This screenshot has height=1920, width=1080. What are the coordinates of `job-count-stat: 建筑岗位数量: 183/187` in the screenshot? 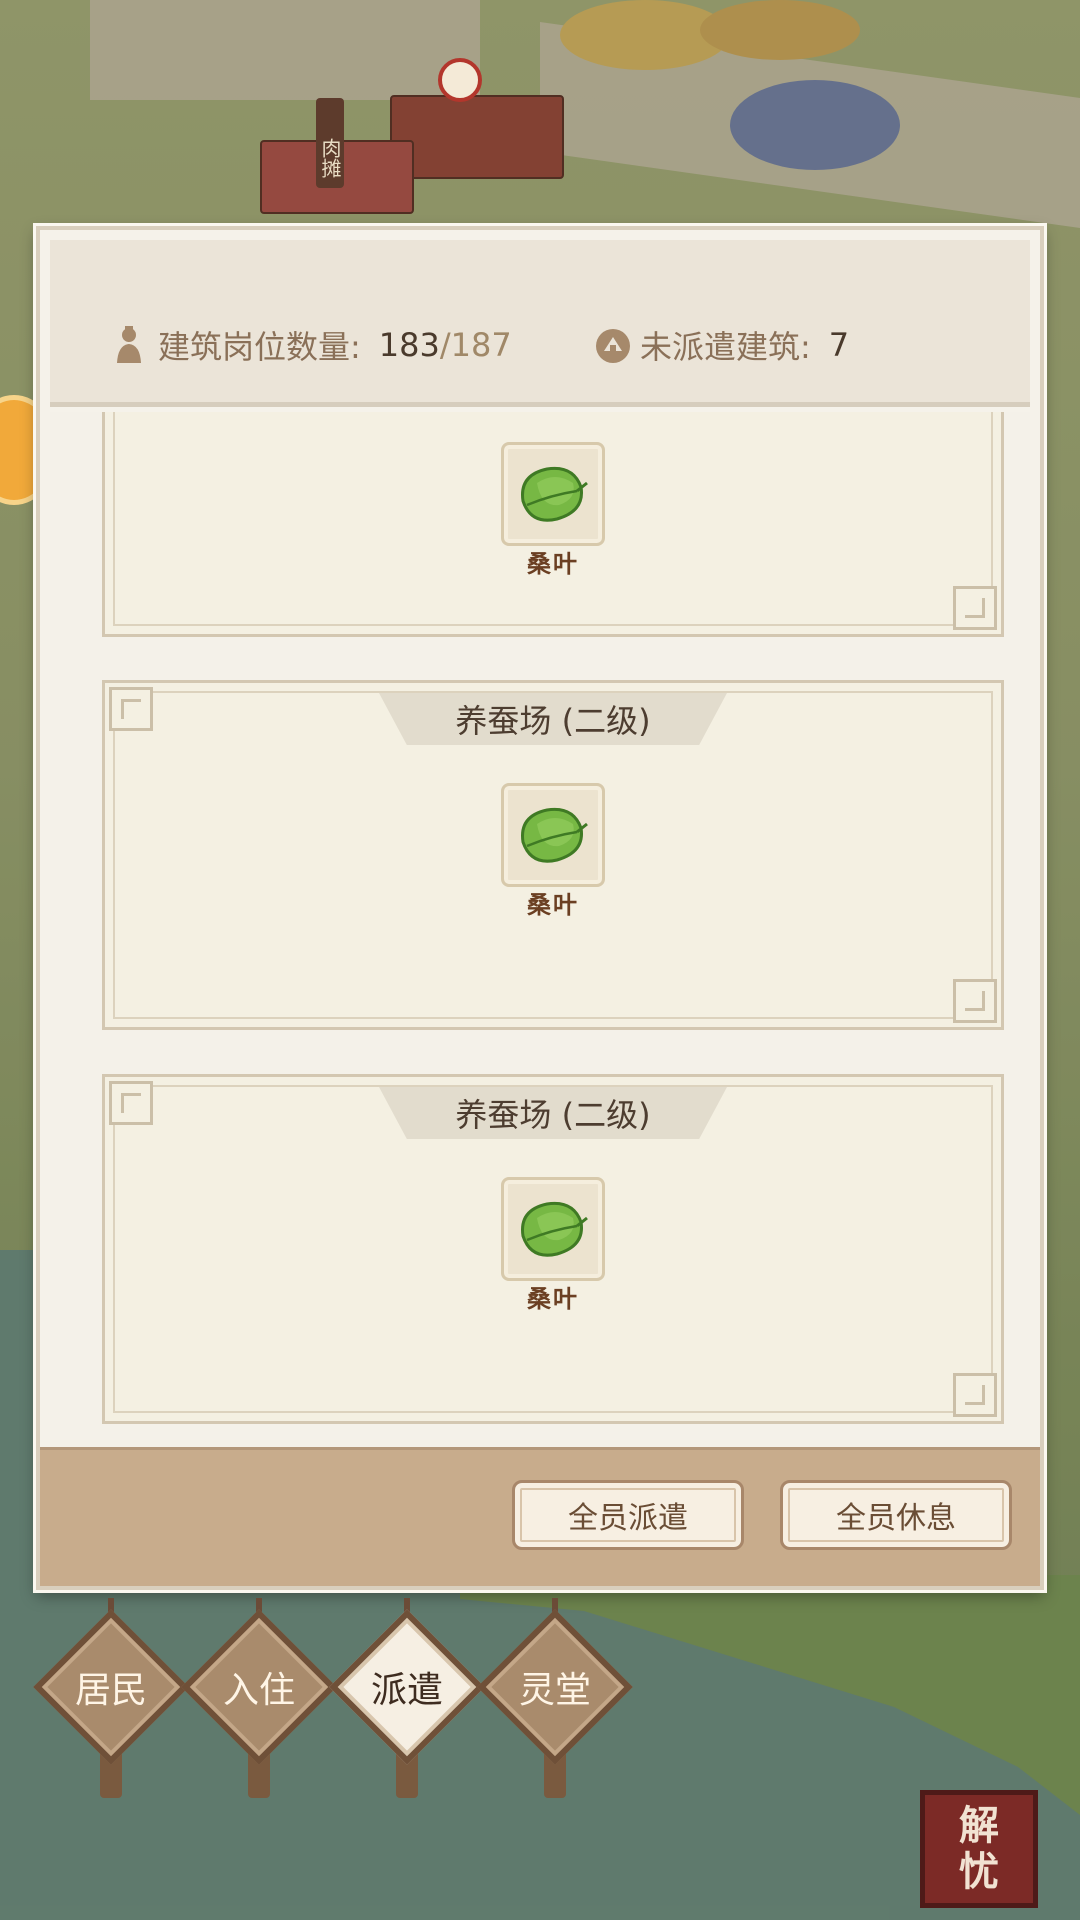 It's located at (312, 345).